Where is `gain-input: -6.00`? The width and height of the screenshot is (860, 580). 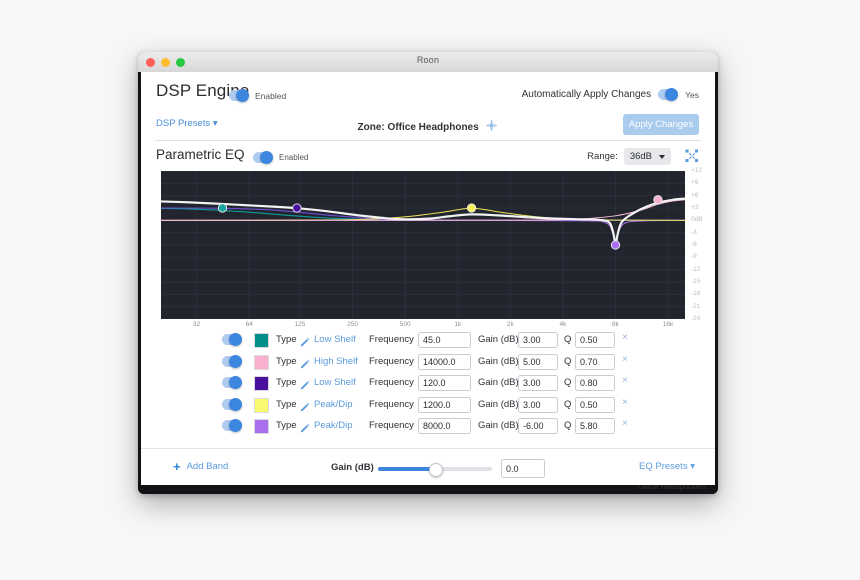
gain-input: -6.00 is located at coordinates (538, 426).